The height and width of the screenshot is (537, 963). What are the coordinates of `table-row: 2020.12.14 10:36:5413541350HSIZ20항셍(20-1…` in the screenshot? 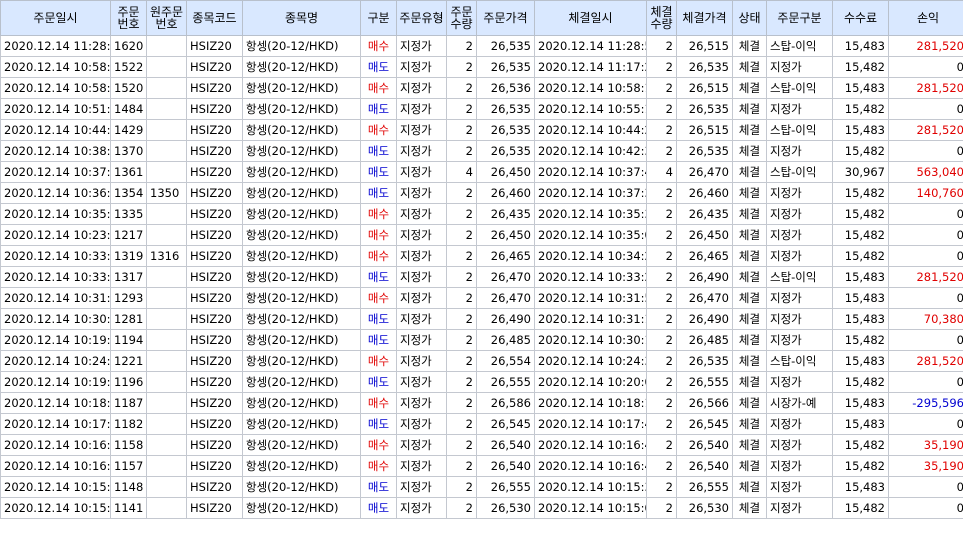 It's located at (481, 193).